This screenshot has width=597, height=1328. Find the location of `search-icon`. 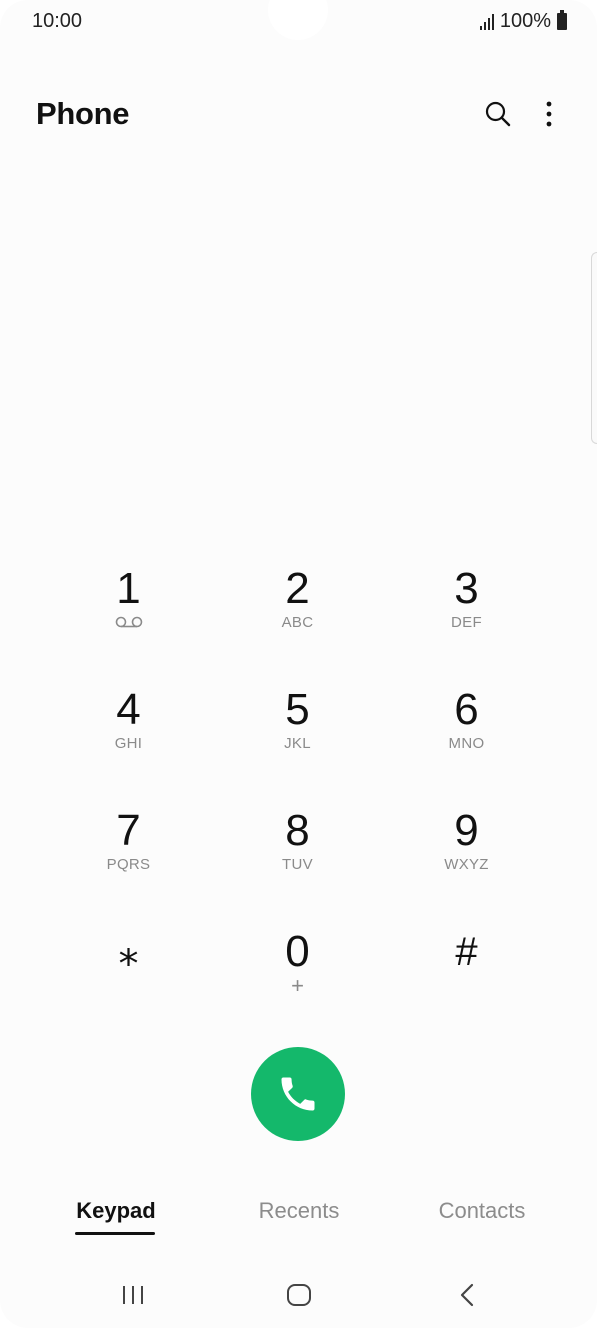

search-icon is located at coordinates (498, 114).